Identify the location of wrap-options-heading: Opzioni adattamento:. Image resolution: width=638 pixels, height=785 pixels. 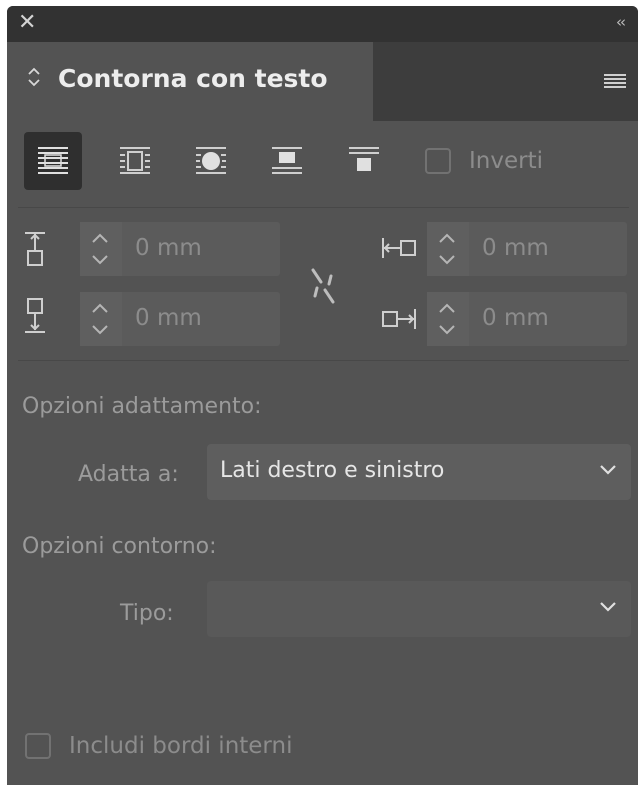
(142, 406).